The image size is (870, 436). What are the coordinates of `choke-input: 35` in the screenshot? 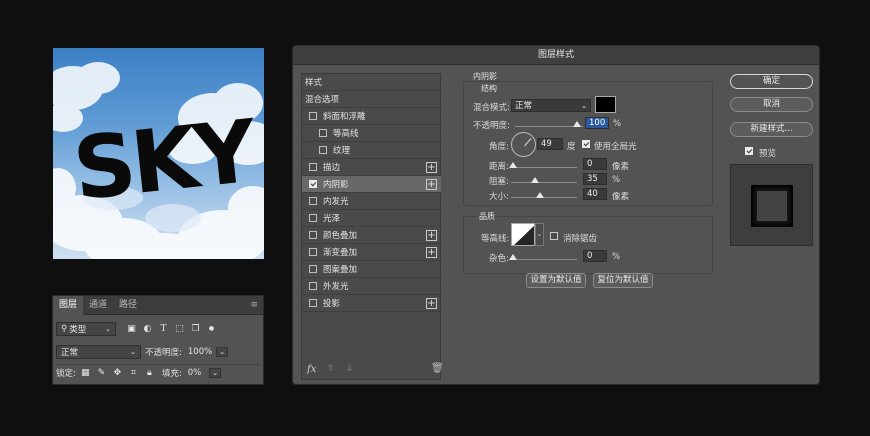 It's located at (595, 179).